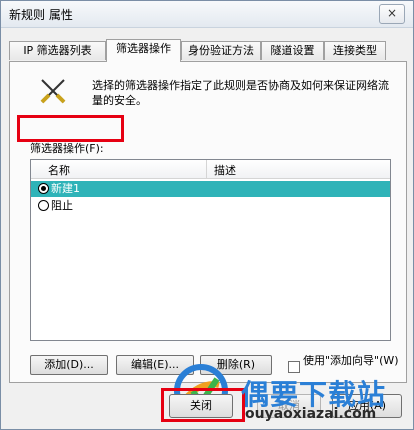 The height and width of the screenshot is (430, 414). Describe the element at coordinates (207, 14) in the screenshot. I see `title-bar: 新规则 属性 ×` at that location.